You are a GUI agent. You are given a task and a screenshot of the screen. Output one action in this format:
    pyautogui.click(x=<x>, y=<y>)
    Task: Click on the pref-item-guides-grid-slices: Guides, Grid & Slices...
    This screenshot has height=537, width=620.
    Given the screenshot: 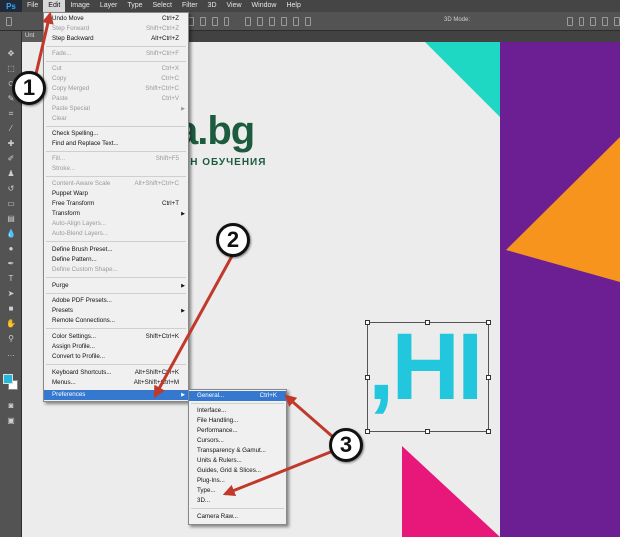 What is the action you would take?
    pyautogui.click(x=237, y=471)
    